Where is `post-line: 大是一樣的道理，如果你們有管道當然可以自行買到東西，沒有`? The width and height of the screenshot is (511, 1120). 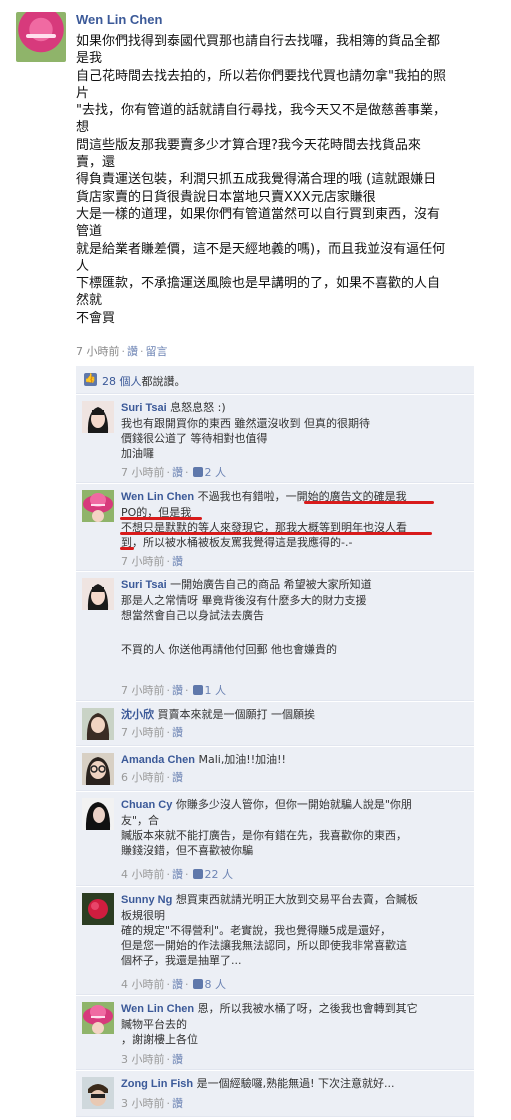 post-line: 大是一樣的道理，如果你們有管道當然可以自行買到東西，沒有 is located at coordinates (258, 214).